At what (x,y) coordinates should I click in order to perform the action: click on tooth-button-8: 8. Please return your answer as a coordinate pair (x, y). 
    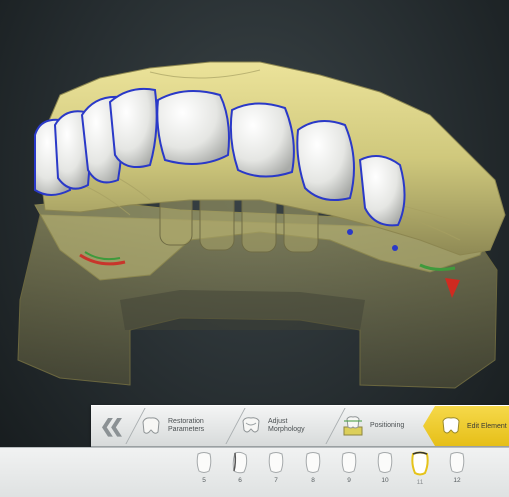
    Looking at the image, I should click on (313, 472).